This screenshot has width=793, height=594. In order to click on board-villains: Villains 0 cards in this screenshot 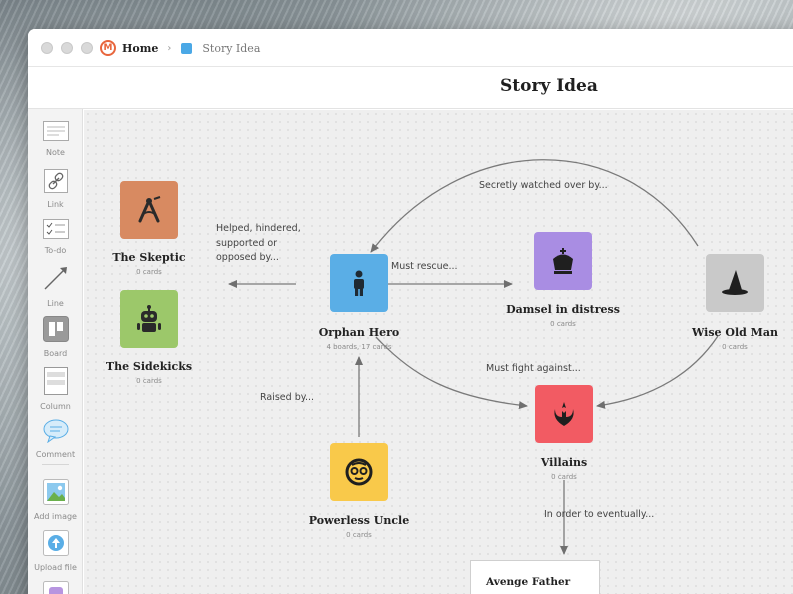, I will do `click(564, 433)`.